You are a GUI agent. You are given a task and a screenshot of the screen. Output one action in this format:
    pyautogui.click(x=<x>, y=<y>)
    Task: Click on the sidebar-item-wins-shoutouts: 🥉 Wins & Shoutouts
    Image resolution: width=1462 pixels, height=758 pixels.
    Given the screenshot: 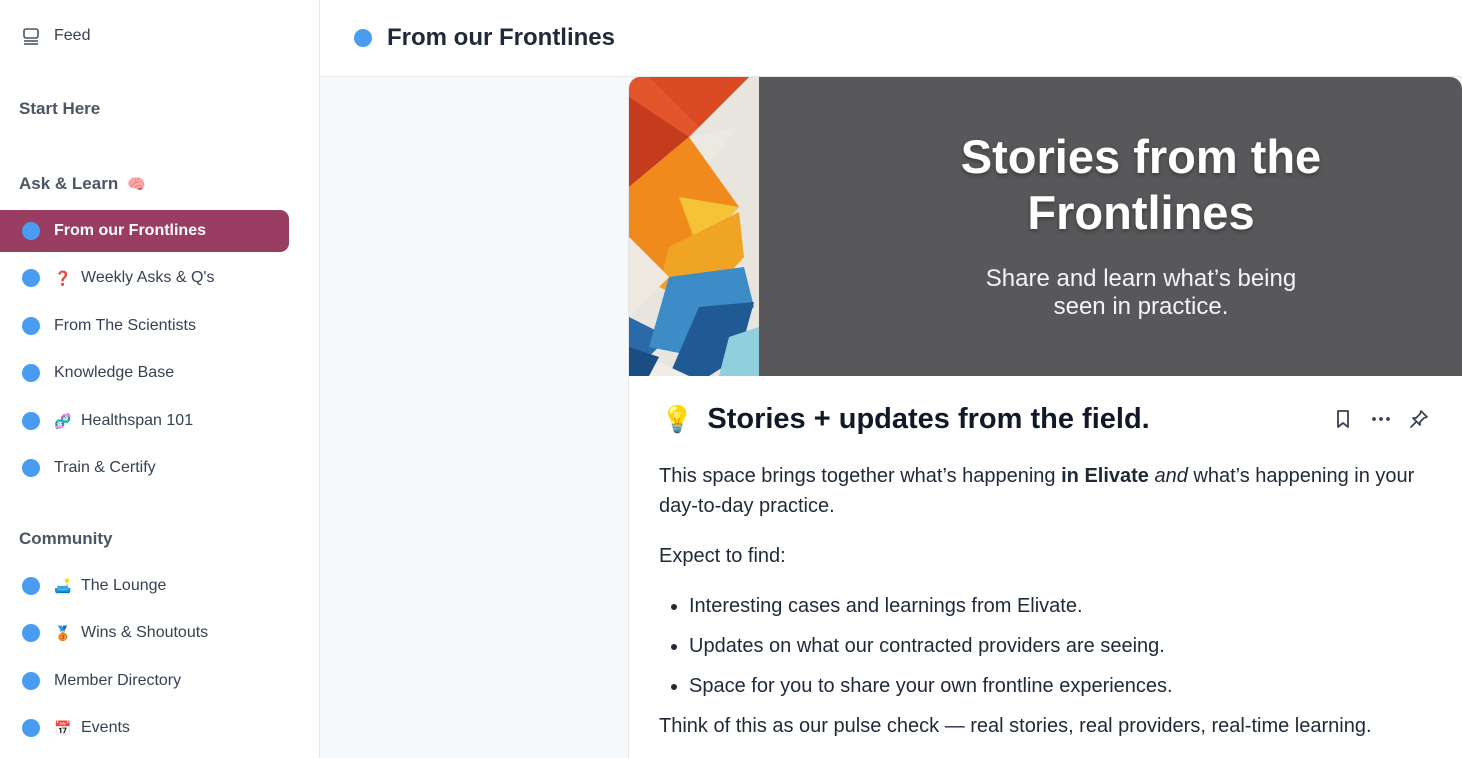 What is the action you would take?
    pyautogui.click(x=144, y=633)
    